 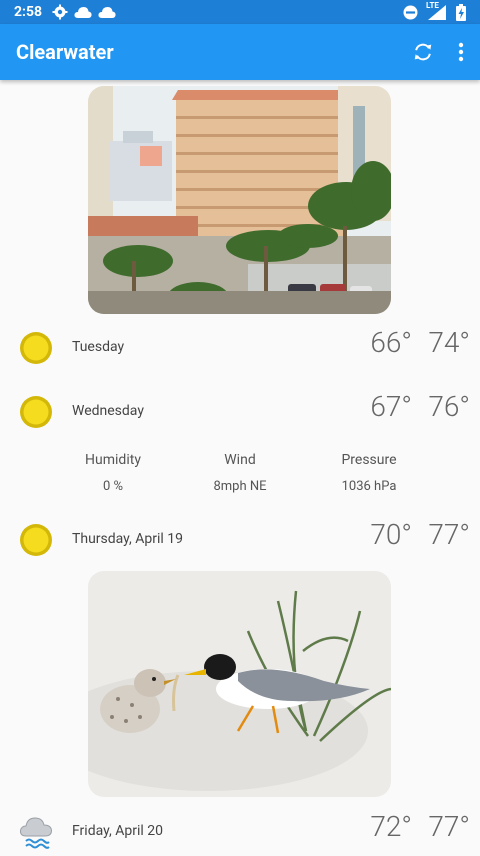 What do you see at coordinates (28, 12) in the screenshot?
I see `status-time: 2:58` at bounding box center [28, 12].